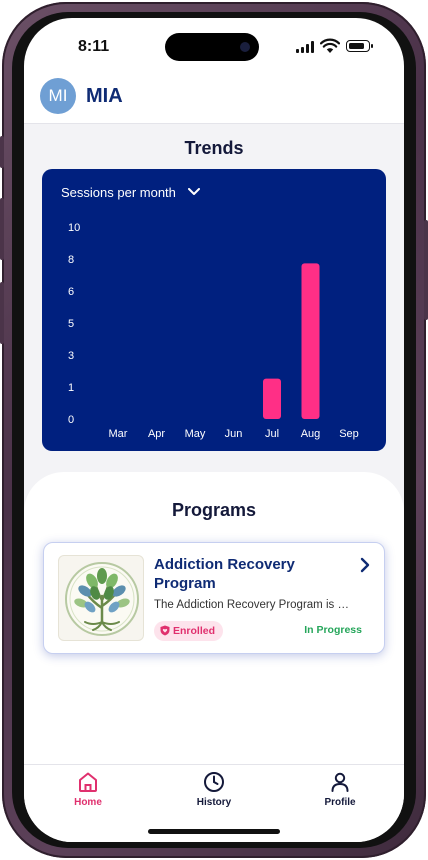 The image size is (428, 860). What do you see at coordinates (88, 802) in the screenshot?
I see `tab-home-label: Home` at bounding box center [88, 802].